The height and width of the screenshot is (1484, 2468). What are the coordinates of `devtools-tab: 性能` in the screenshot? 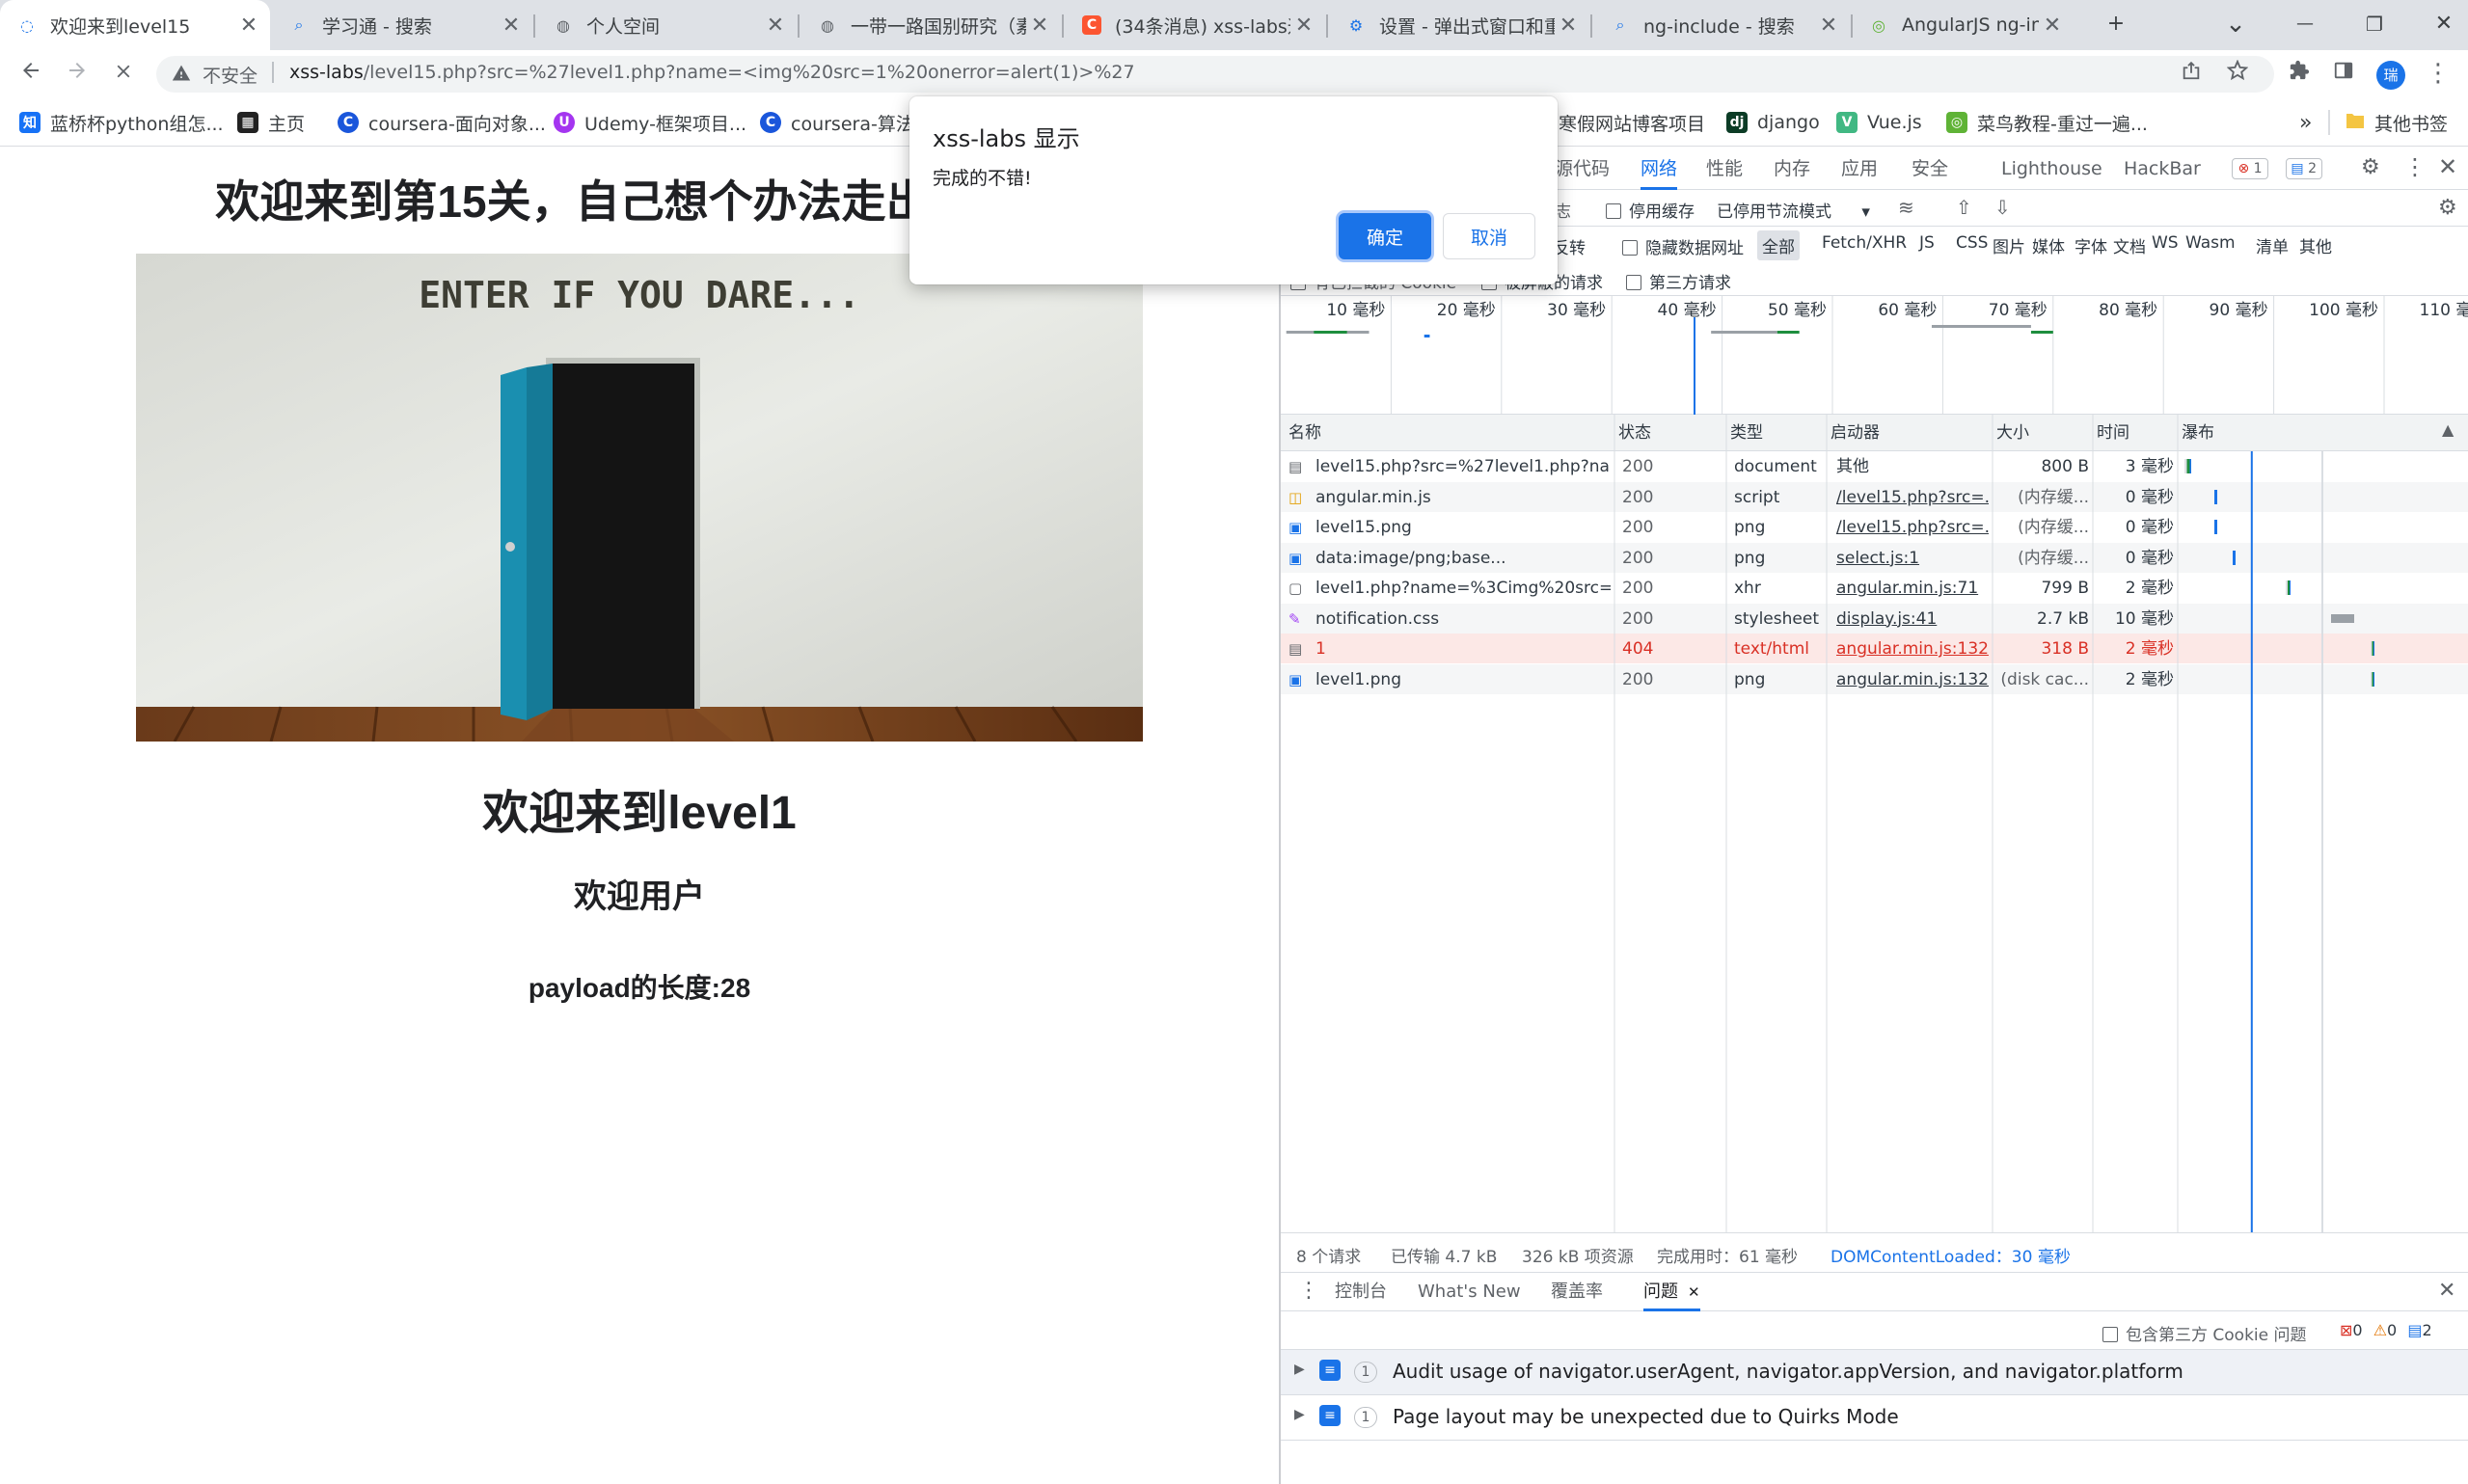 It's located at (1724, 169).